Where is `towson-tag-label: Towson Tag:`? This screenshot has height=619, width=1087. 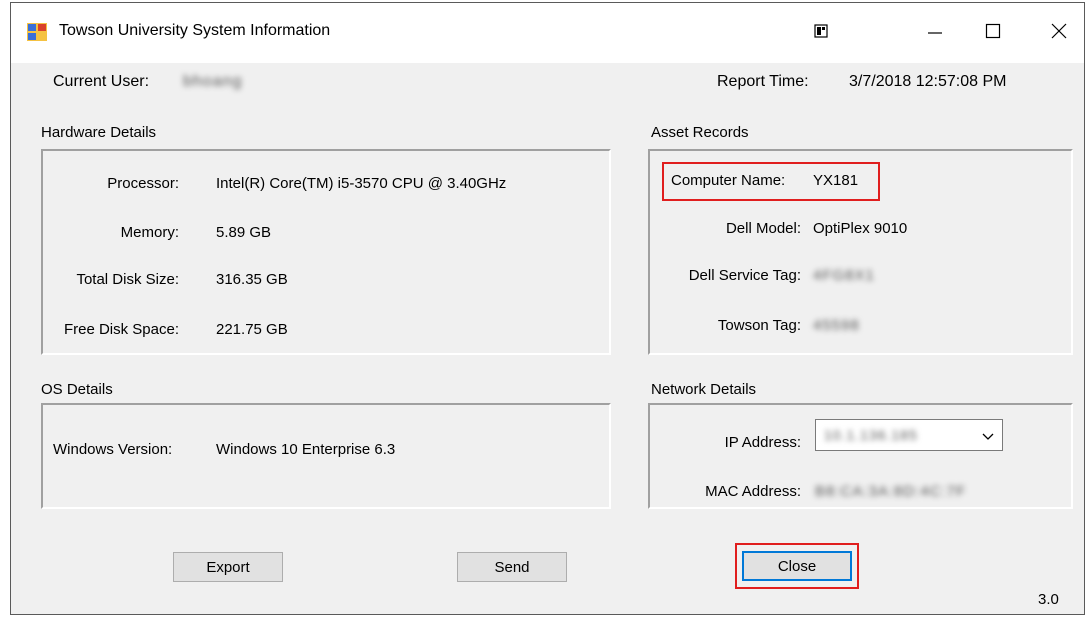 towson-tag-label: Towson Tag: is located at coordinates (759, 325).